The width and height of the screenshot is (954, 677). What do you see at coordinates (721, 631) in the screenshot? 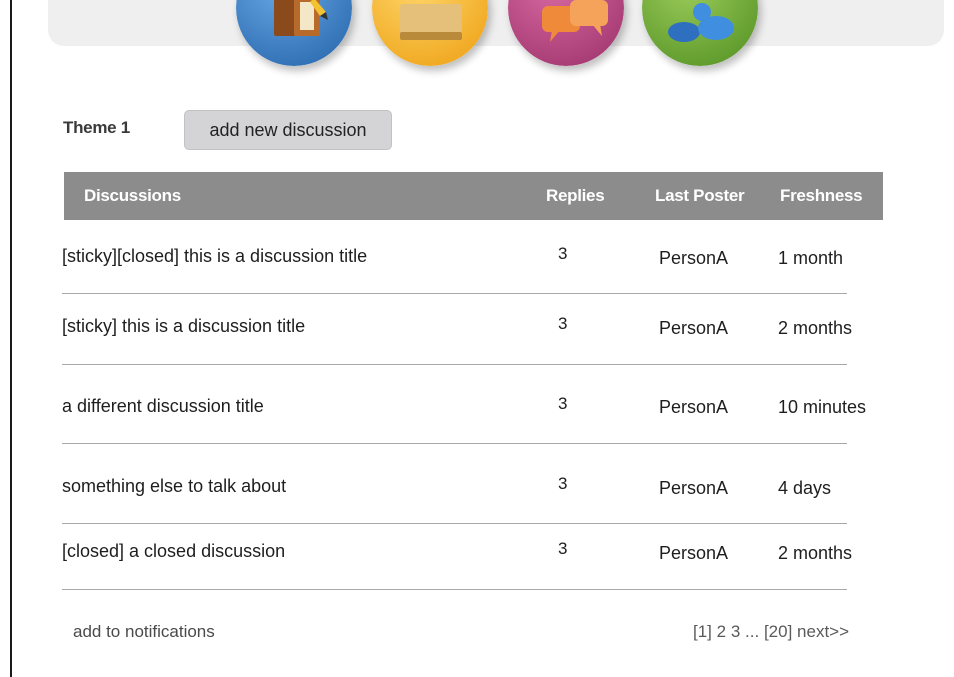
I see `pagination-page-2: 2` at bounding box center [721, 631].